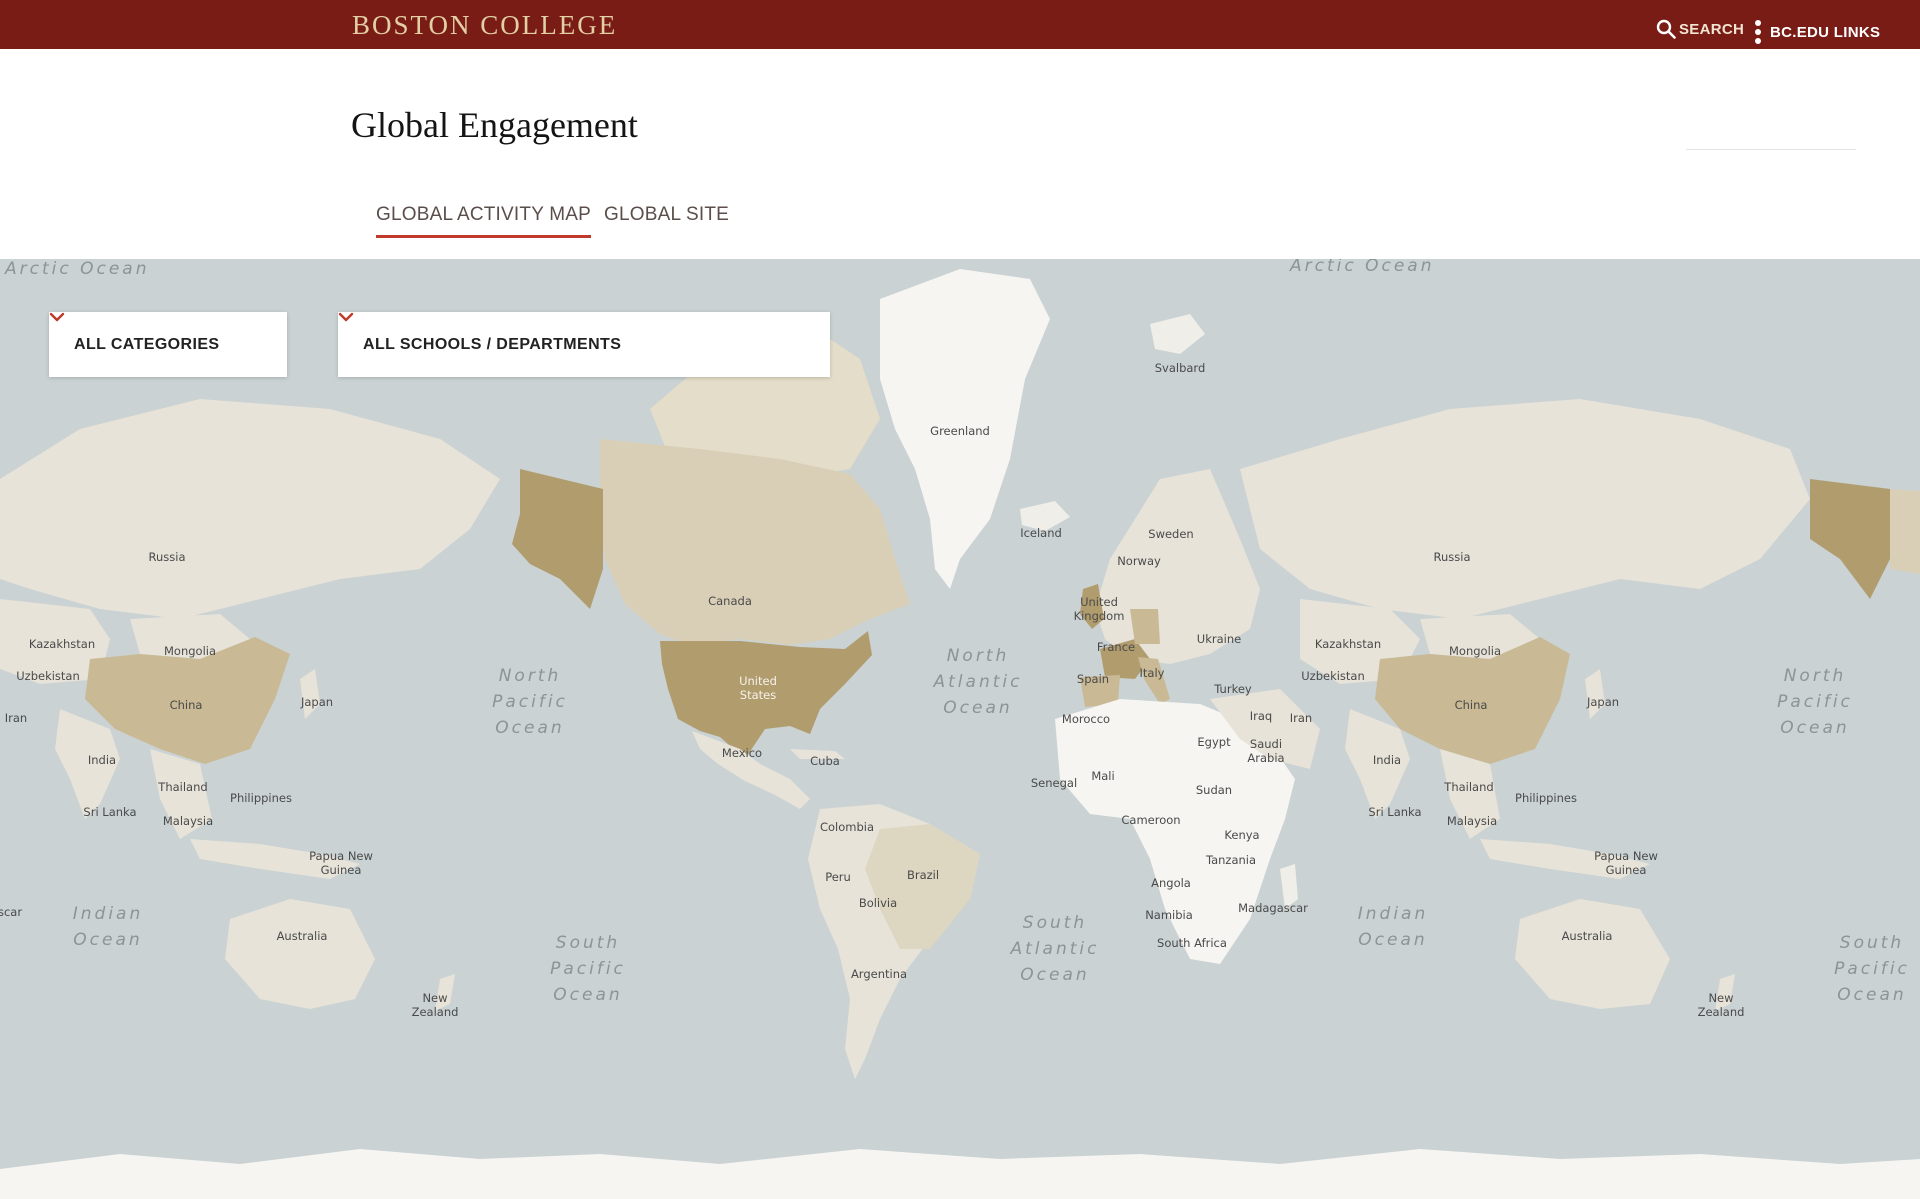 The image size is (1920, 1199). I want to click on ocean-label-north-pacific-east-2: Pacific, so click(1815, 702).